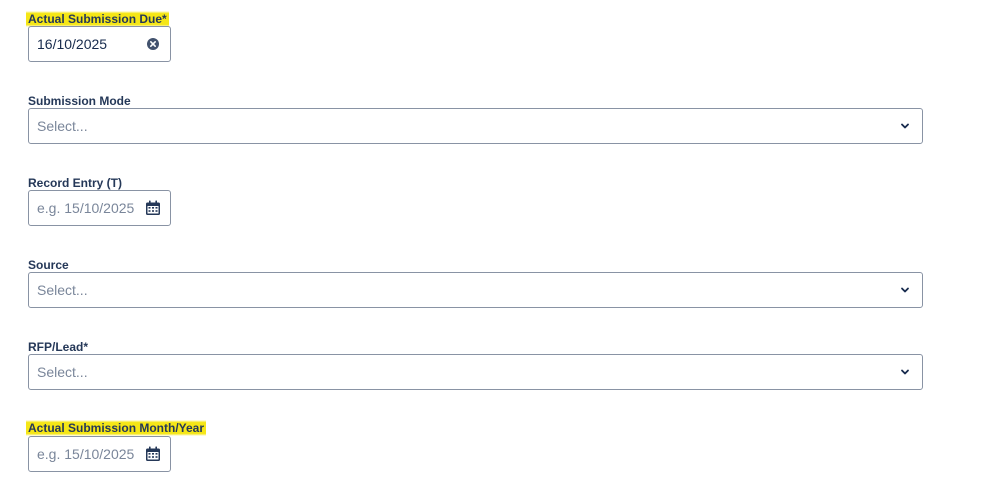 This screenshot has width=999, height=485. Describe the element at coordinates (86, 208) in the screenshot. I see `record-entry-placeholder: e.g. 15/10/2025` at that location.